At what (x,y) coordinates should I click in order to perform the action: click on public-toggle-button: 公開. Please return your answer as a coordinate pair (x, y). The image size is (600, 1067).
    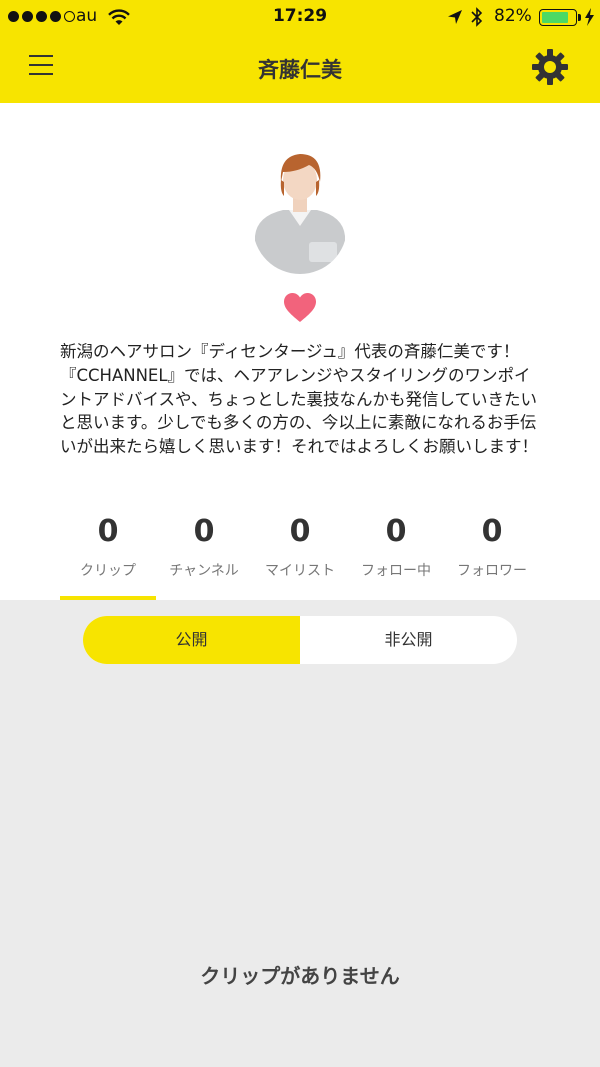
    Looking at the image, I should click on (191, 640).